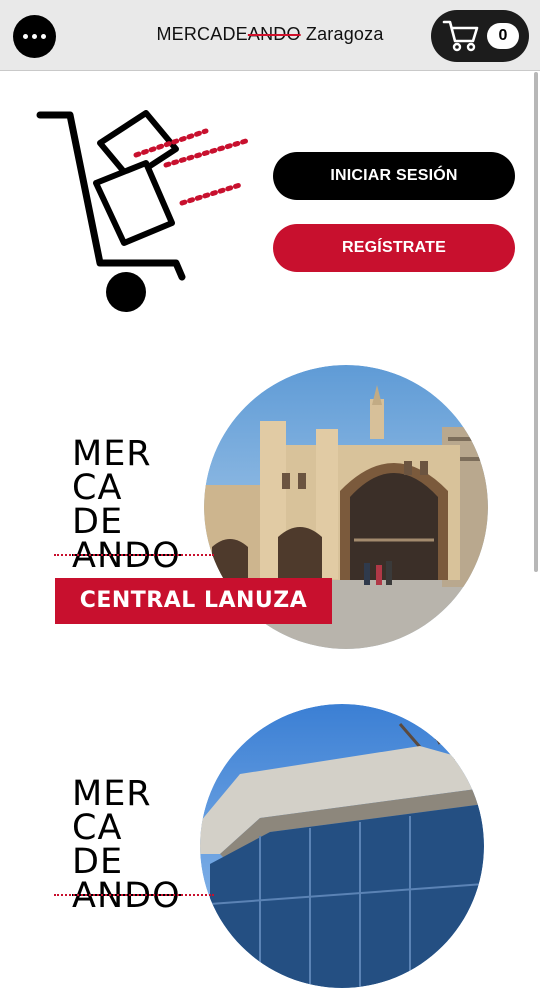 Image resolution: width=540 pixels, height=988 pixels. I want to click on title-struck: ANDO, so click(274, 34).